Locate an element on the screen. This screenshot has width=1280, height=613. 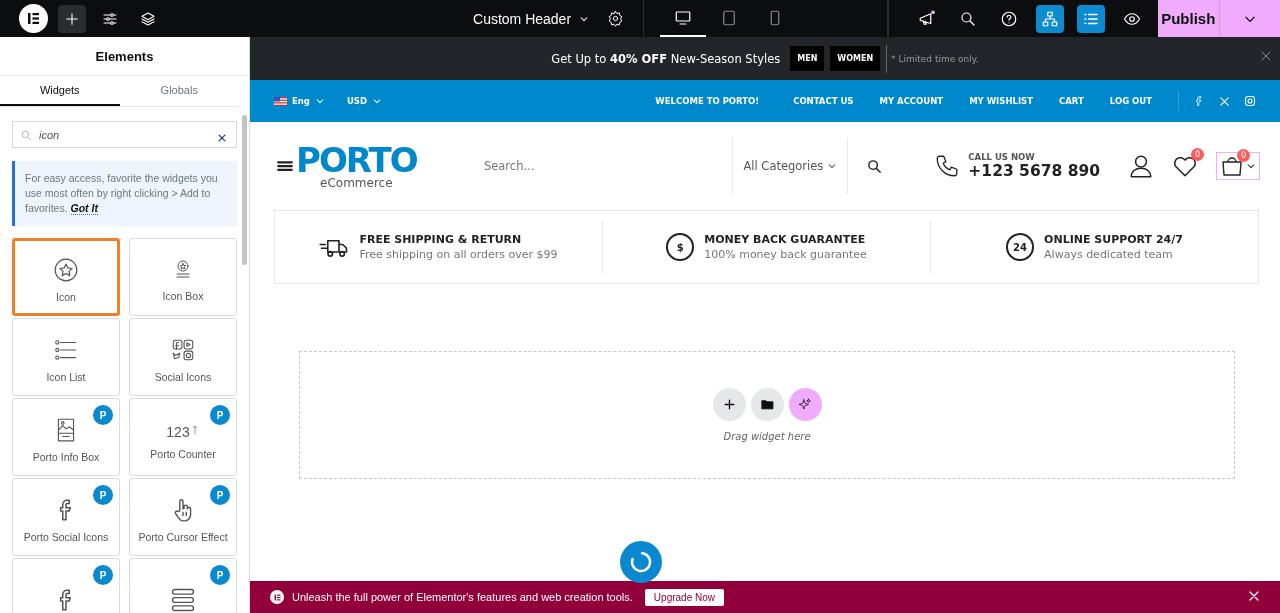
cart-count: 0 is located at coordinates (1243, 155).